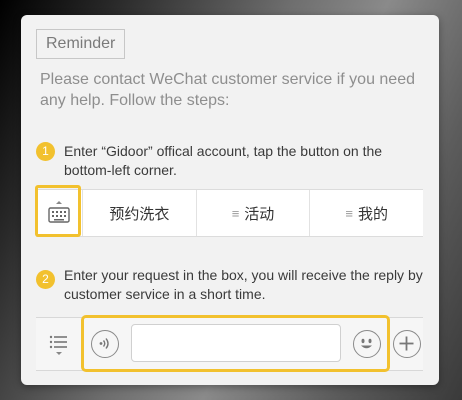  What do you see at coordinates (372, 214) in the screenshot?
I see `menu-item-label: 我的` at bounding box center [372, 214].